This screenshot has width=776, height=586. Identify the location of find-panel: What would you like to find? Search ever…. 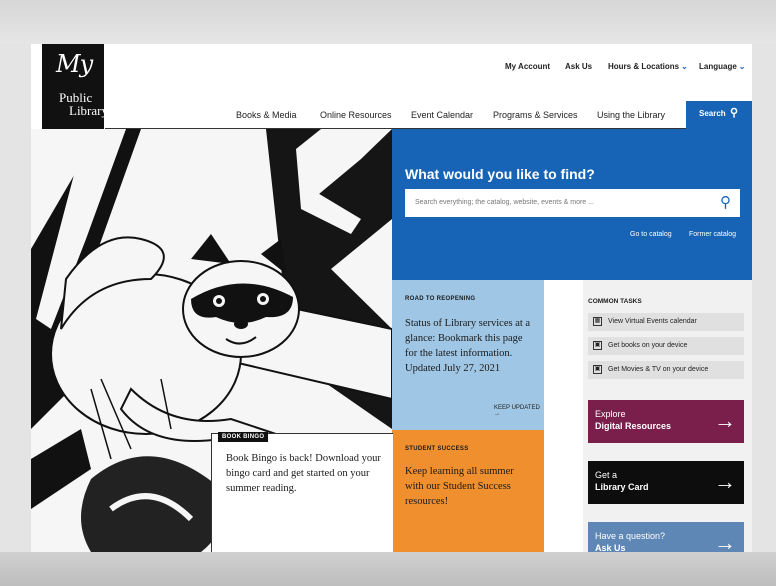
(572, 204).